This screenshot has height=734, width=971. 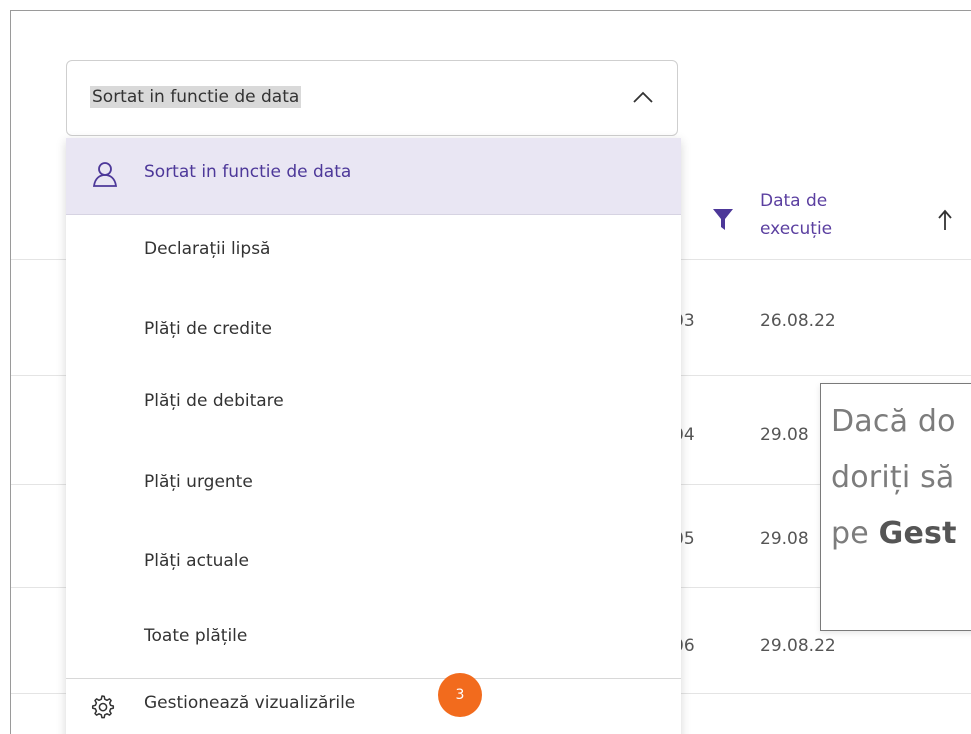 I want to click on tooltip-line: doriți să, so click(x=893, y=477).